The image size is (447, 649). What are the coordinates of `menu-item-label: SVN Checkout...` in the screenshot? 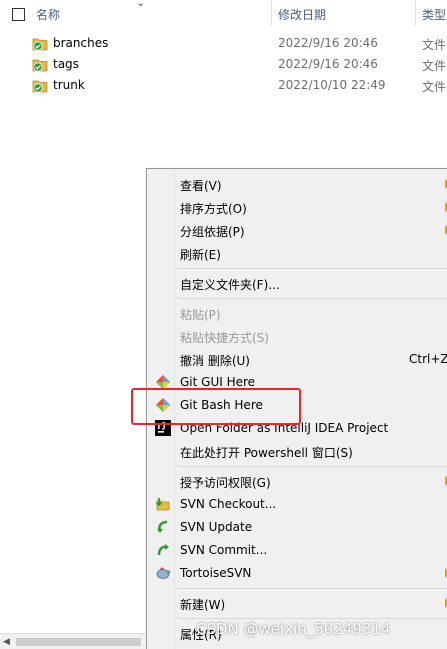 It's located at (228, 504).